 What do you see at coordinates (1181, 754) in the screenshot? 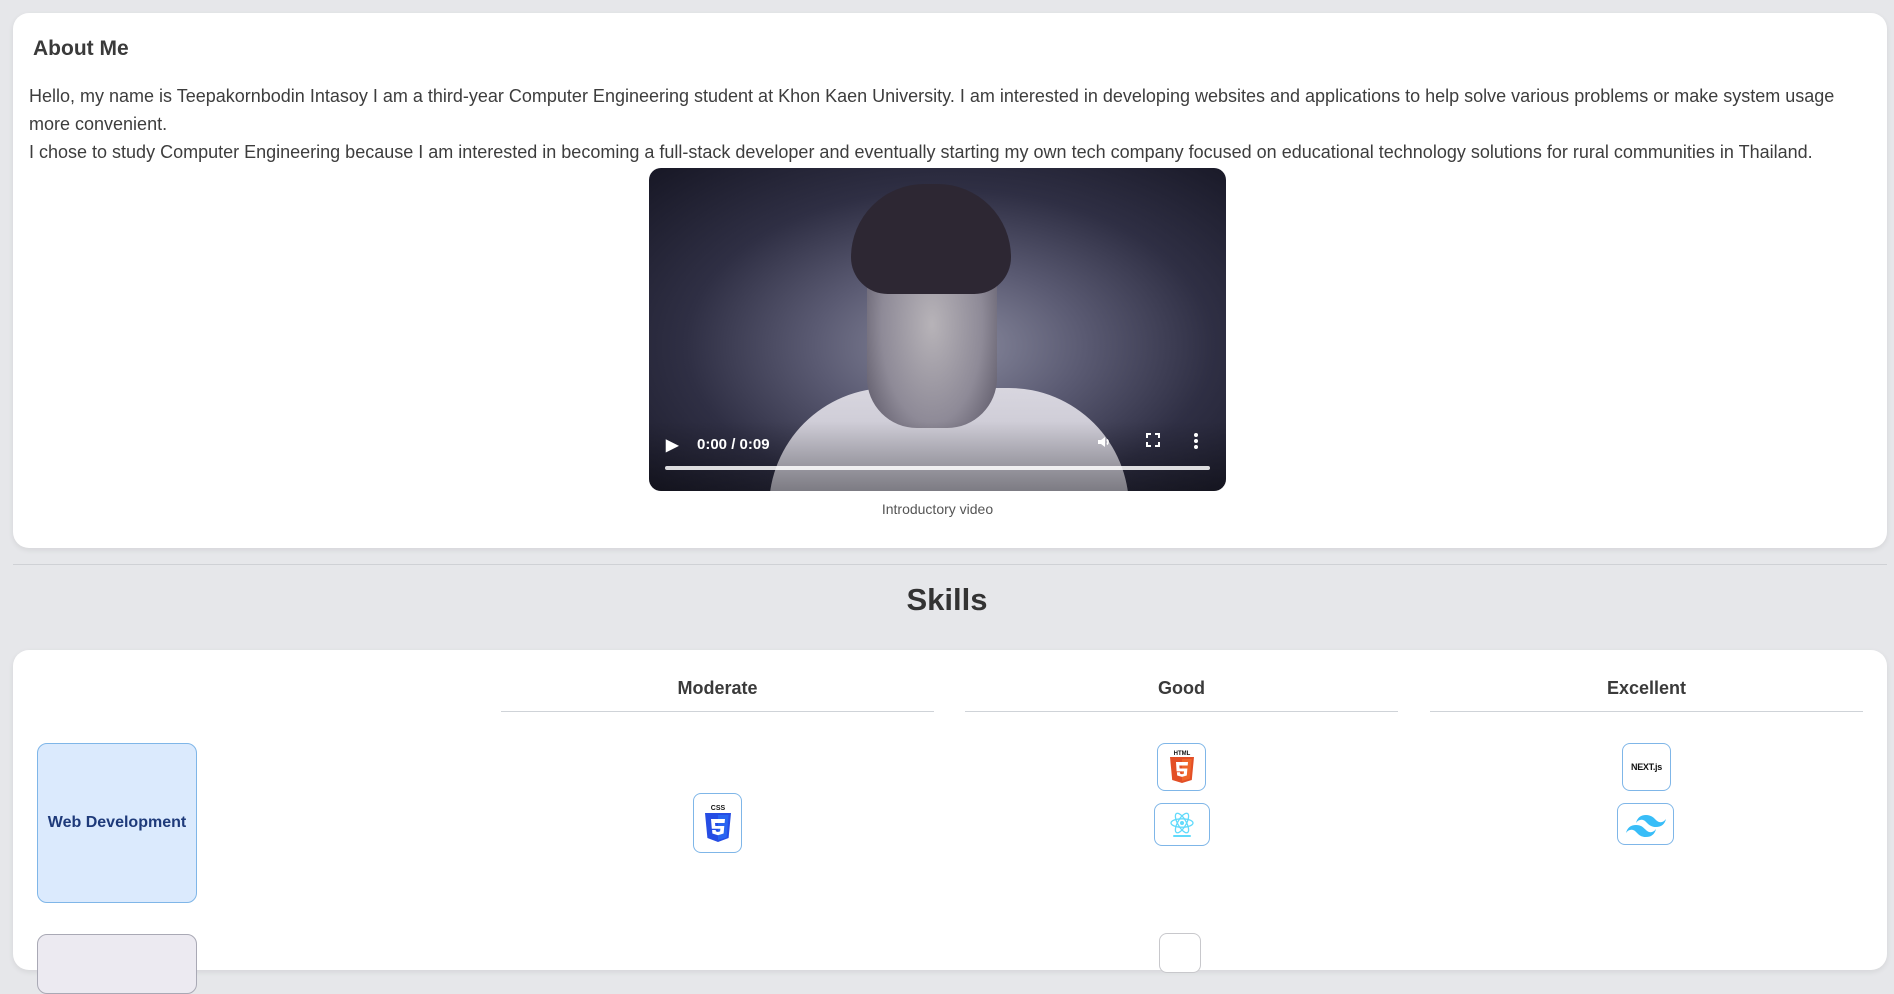
I see `html-label: HTML` at bounding box center [1181, 754].